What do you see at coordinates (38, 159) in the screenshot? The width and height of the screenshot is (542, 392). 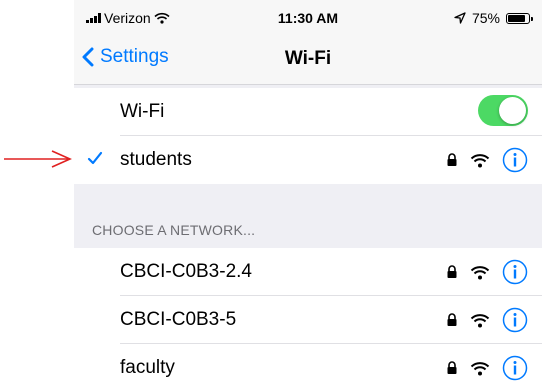 I see `red-arrow-icon` at bounding box center [38, 159].